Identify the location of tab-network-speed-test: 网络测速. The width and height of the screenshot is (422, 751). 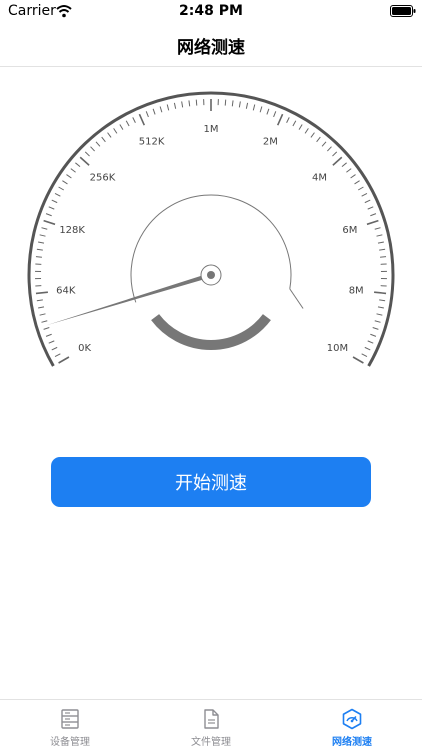
(352, 725).